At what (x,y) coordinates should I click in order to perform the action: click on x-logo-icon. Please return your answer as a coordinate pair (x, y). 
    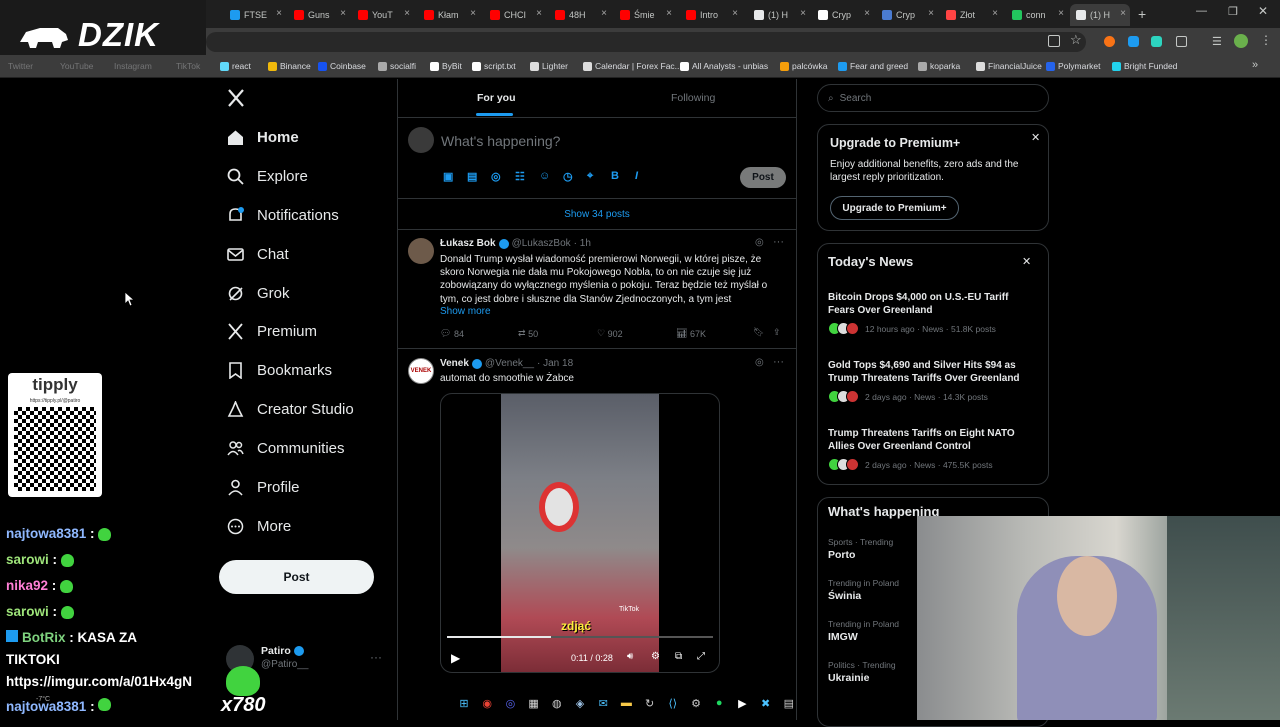
    Looking at the image, I should click on (236, 98).